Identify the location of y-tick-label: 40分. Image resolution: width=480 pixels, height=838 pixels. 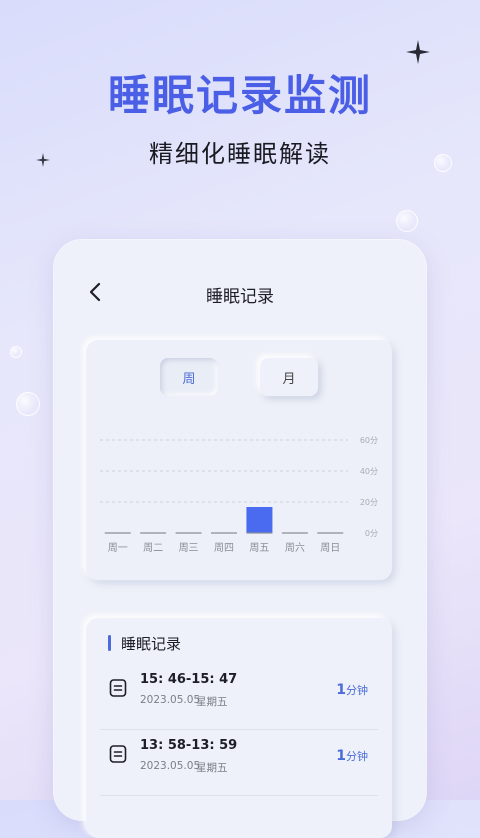
(369, 471).